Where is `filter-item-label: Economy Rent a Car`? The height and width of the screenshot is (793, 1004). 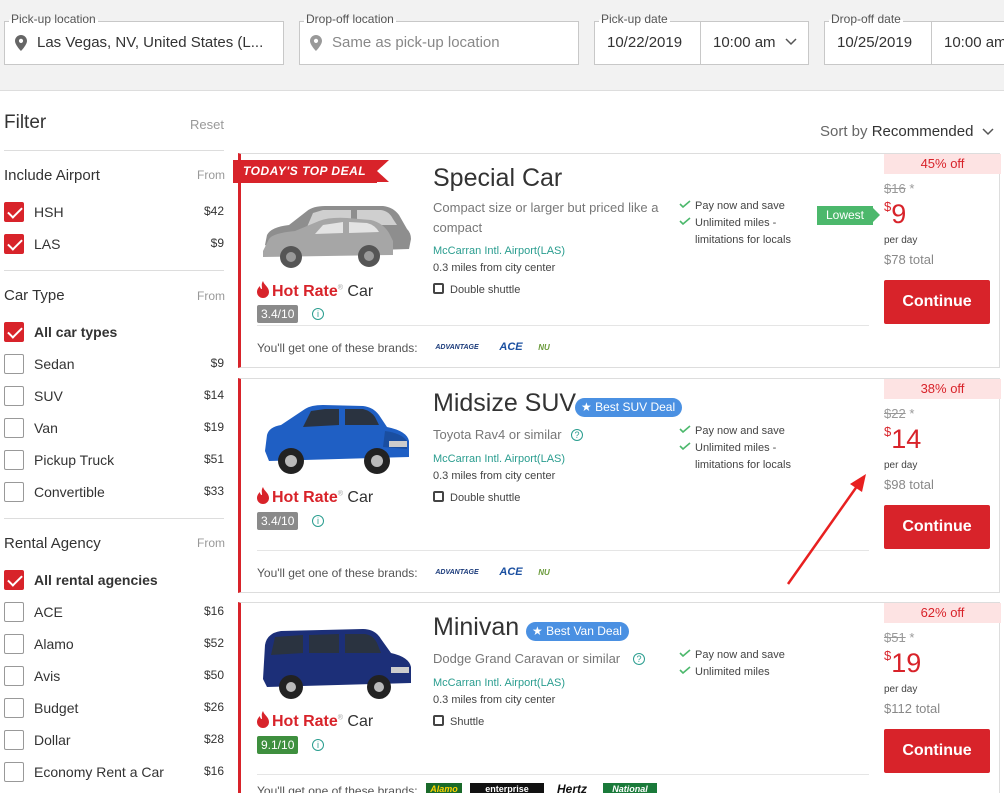
filter-item-label: Economy Rent a Car is located at coordinates (99, 772).